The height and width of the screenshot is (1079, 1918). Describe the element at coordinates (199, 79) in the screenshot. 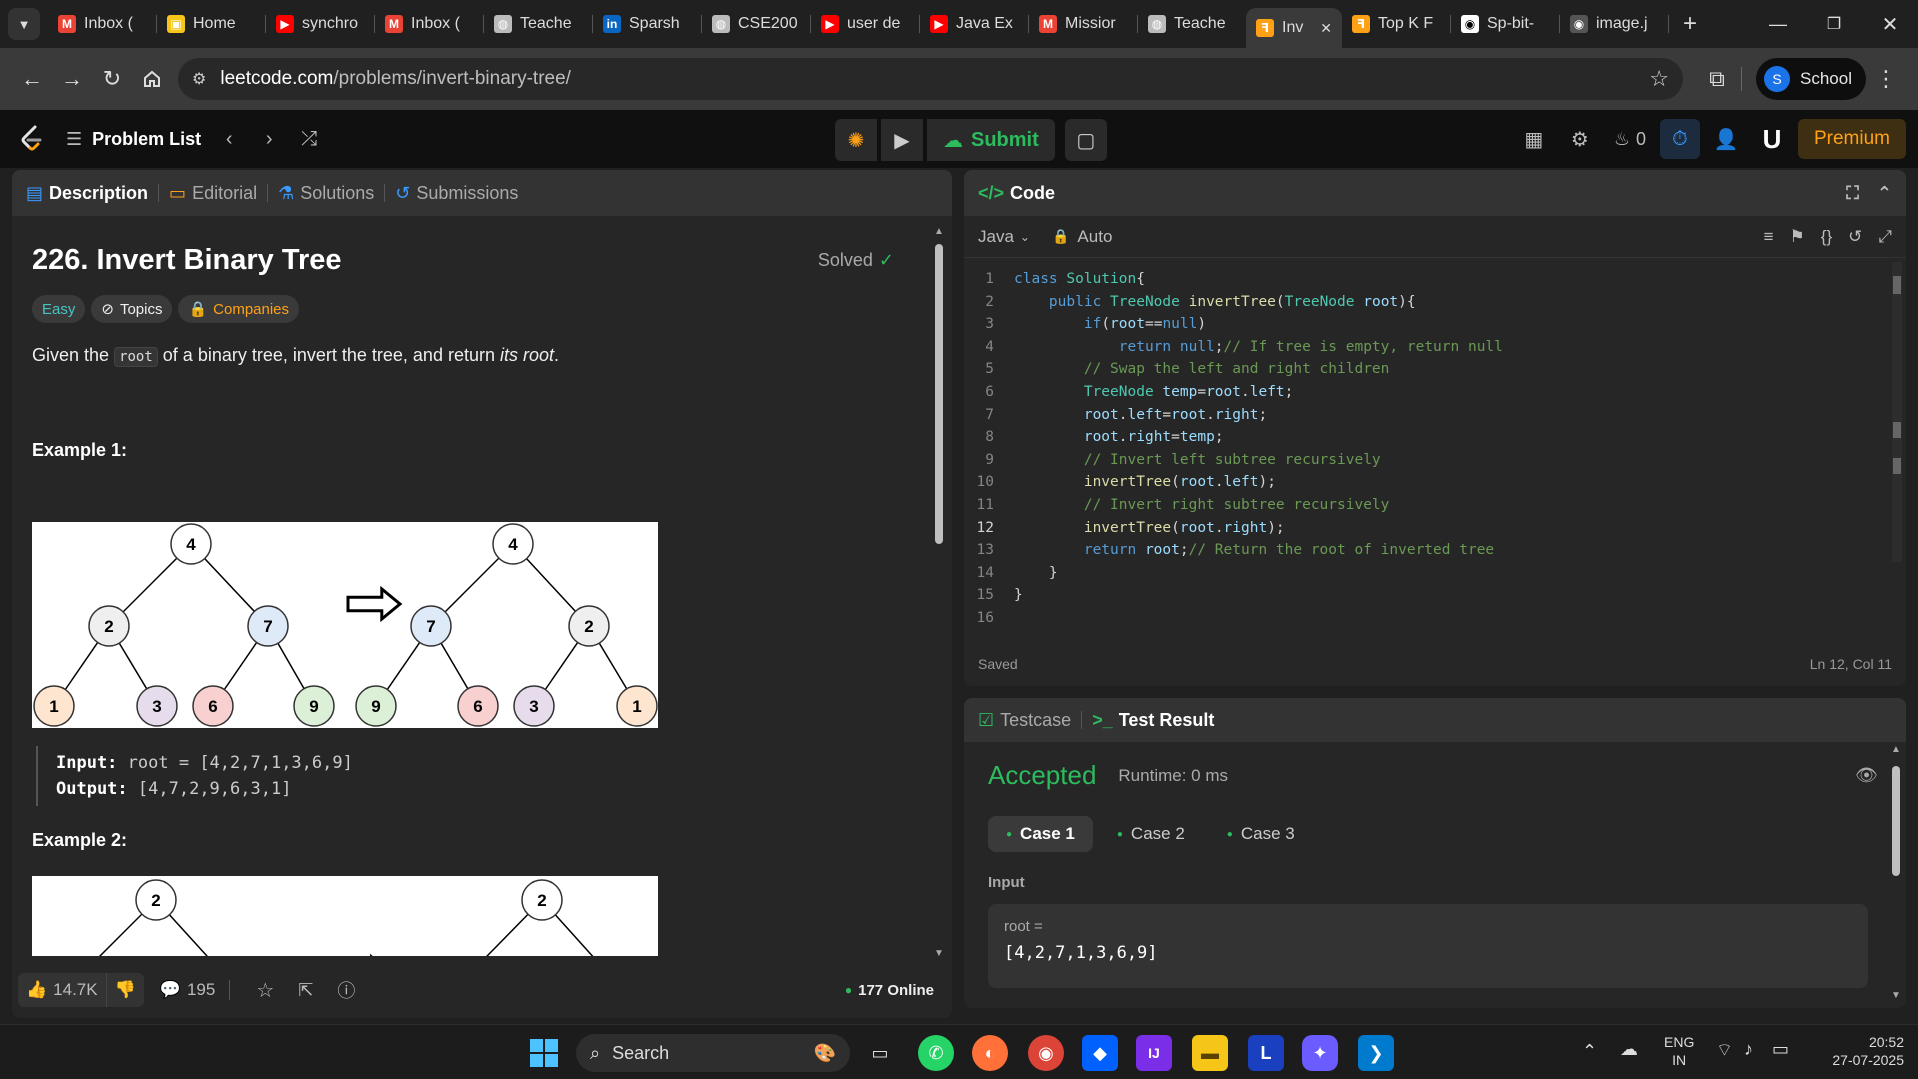

I see `site-info-icon: ⚙` at that location.